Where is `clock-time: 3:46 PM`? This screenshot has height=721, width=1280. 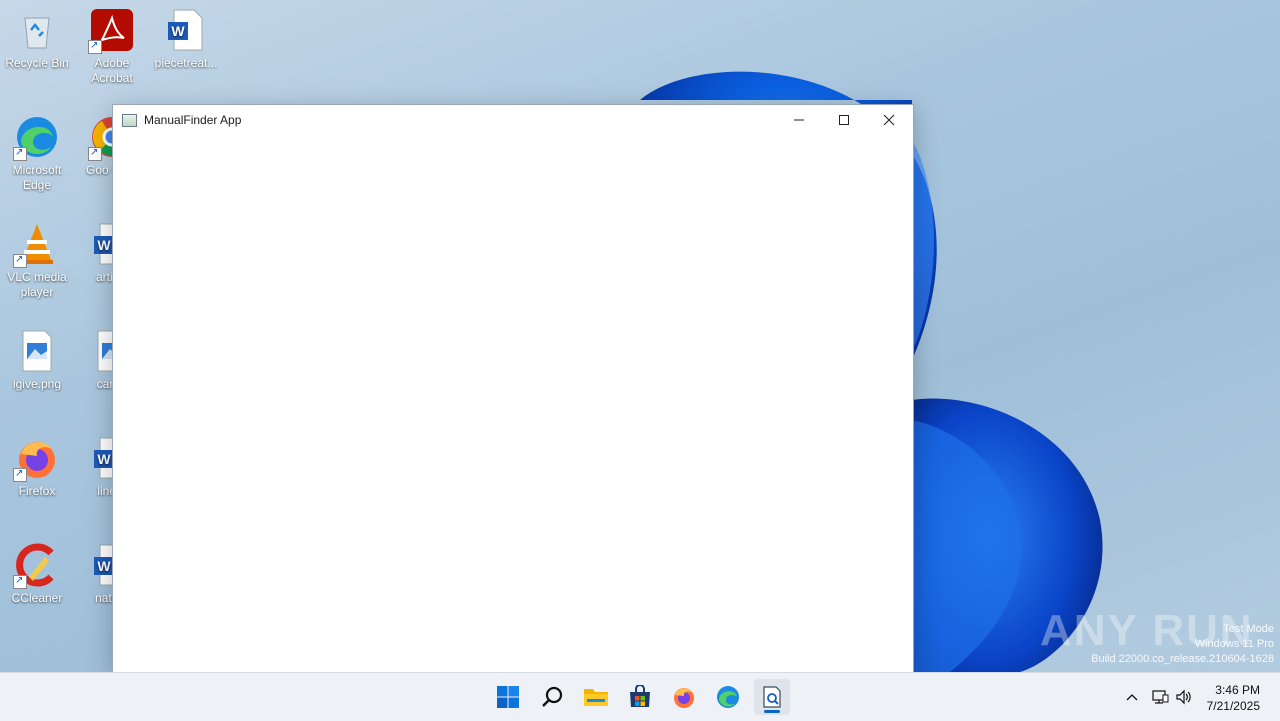
clock-time: 3:46 PM is located at coordinates (1237, 690).